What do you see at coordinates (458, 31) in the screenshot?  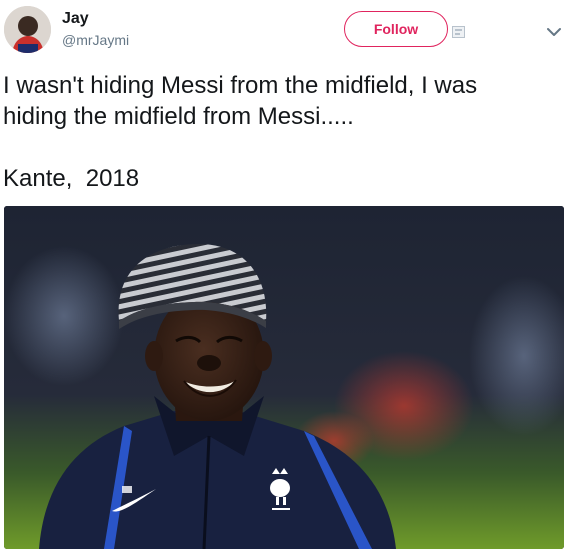 I see `translate-badge-icon` at bounding box center [458, 31].